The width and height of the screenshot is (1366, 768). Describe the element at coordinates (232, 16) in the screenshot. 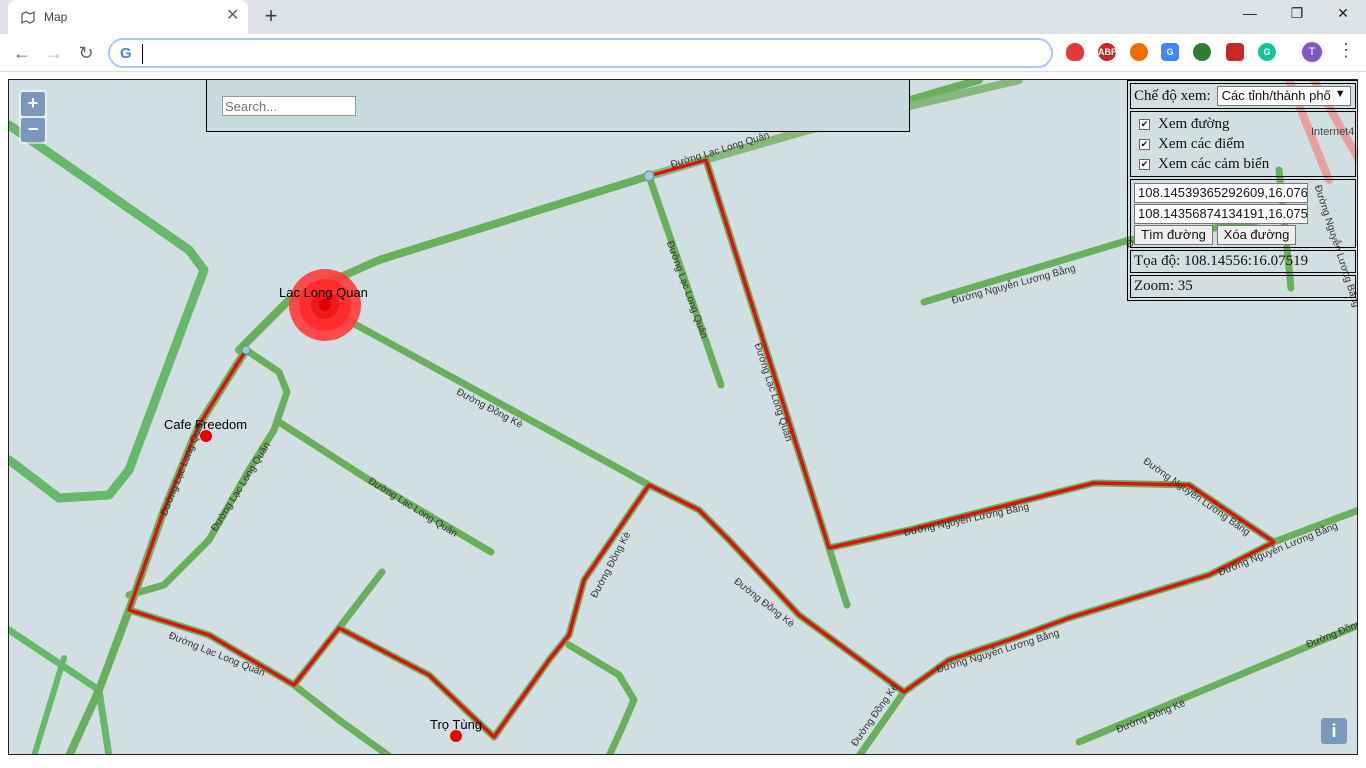

I see `tab-close-icon: ✕` at that location.